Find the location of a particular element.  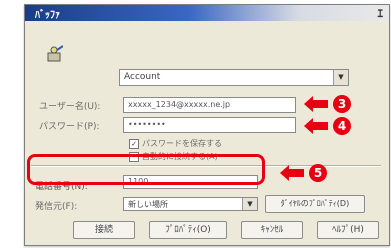

username-label: ユーザー名(U): is located at coordinates (70, 107).